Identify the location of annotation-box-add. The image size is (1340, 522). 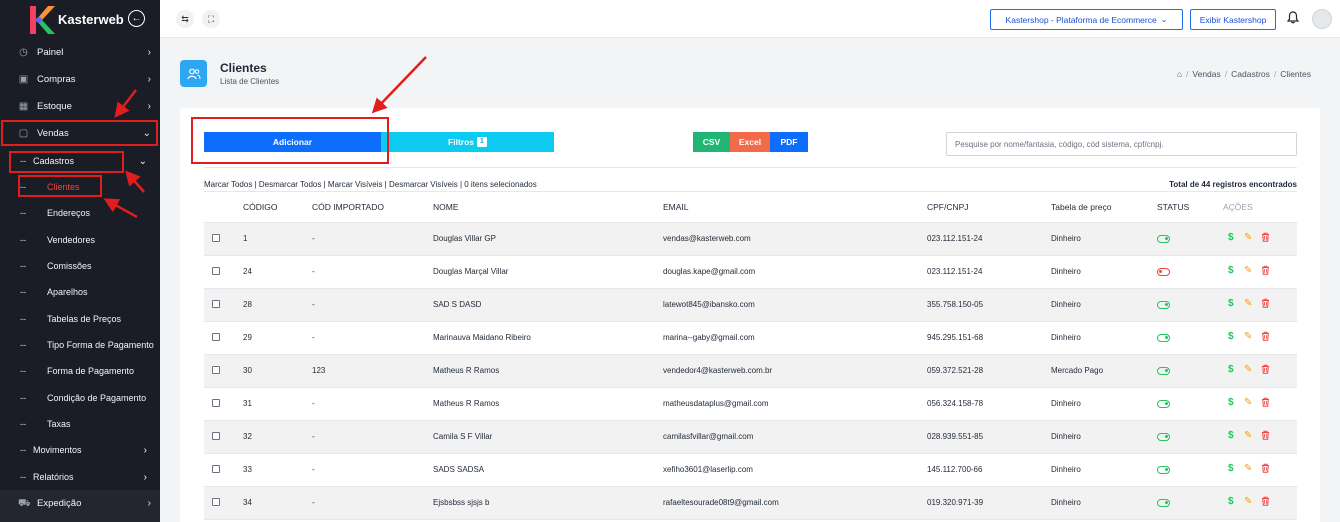
(290, 140).